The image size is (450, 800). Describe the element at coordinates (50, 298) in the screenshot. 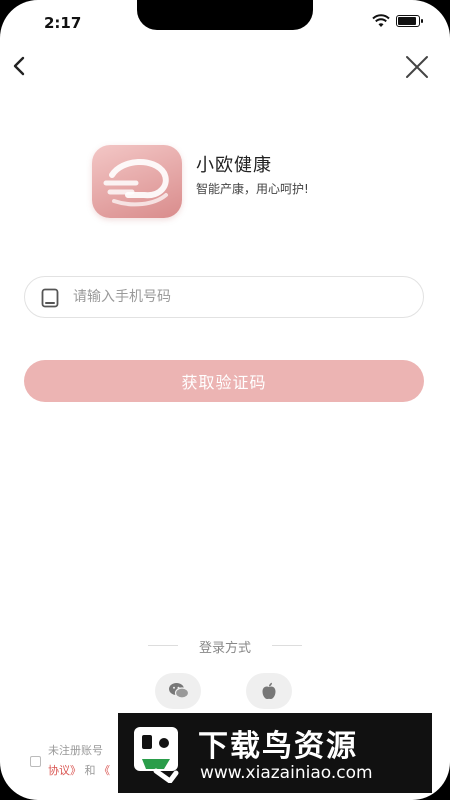

I see `mobile-phone-icon` at that location.